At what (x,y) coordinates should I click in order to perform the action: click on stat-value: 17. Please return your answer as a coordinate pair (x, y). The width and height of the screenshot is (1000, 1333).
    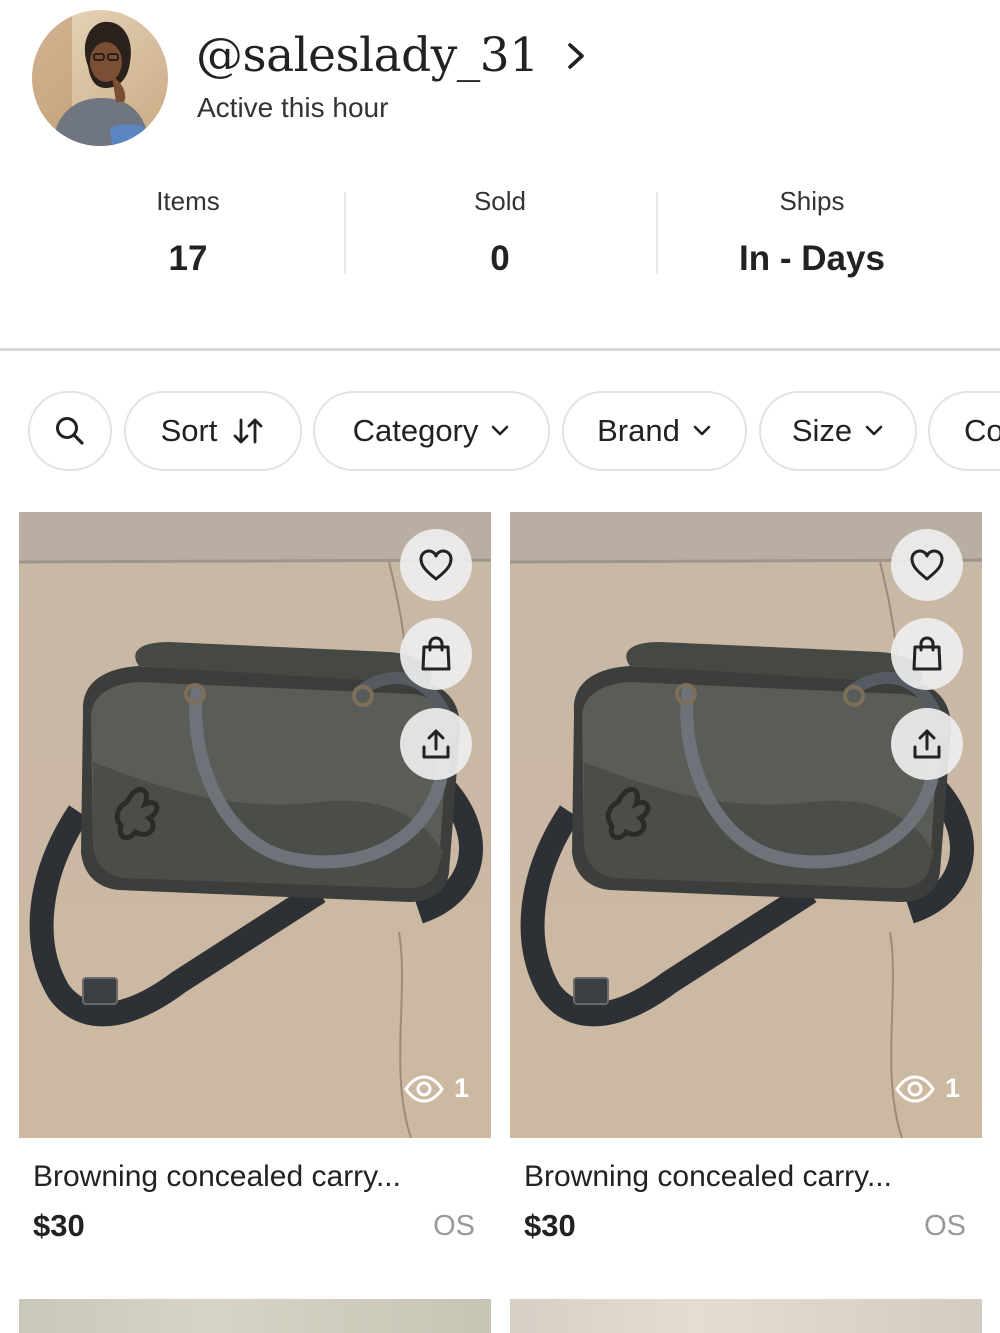
    Looking at the image, I should click on (188, 258).